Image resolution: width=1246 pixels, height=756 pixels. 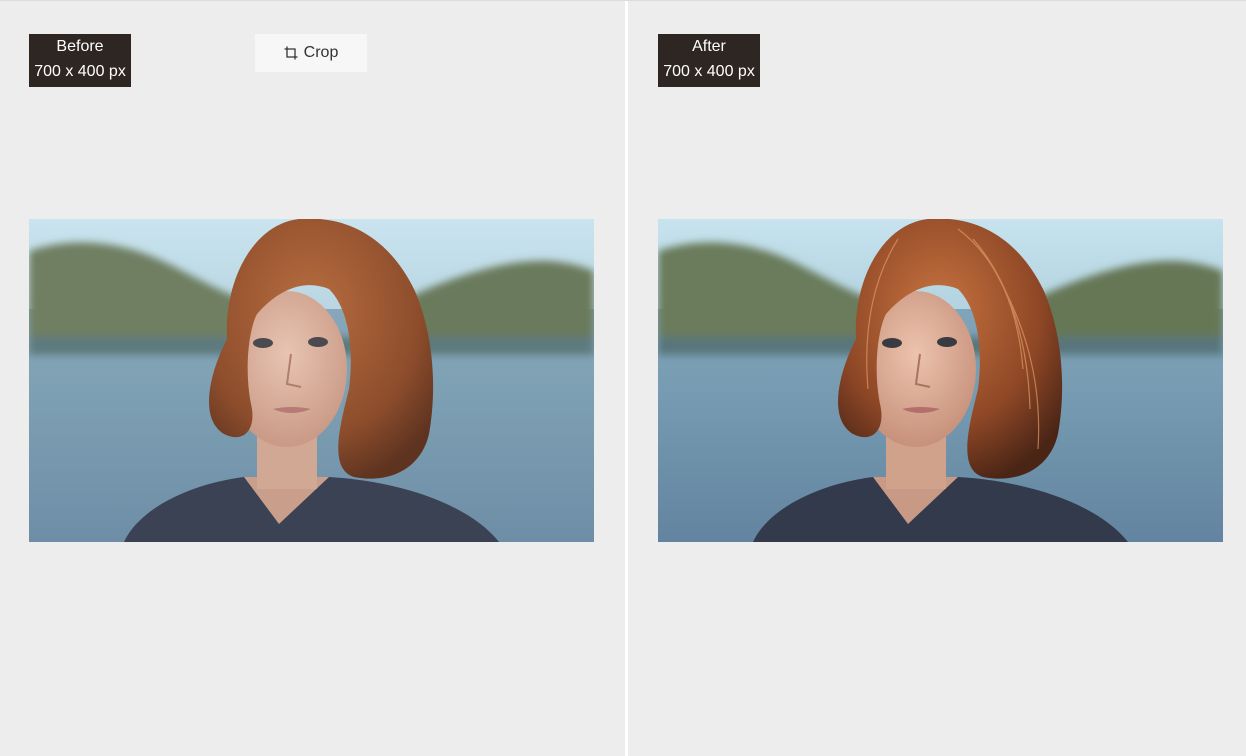 I want to click on crop-label: Crop, so click(x=321, y=52).